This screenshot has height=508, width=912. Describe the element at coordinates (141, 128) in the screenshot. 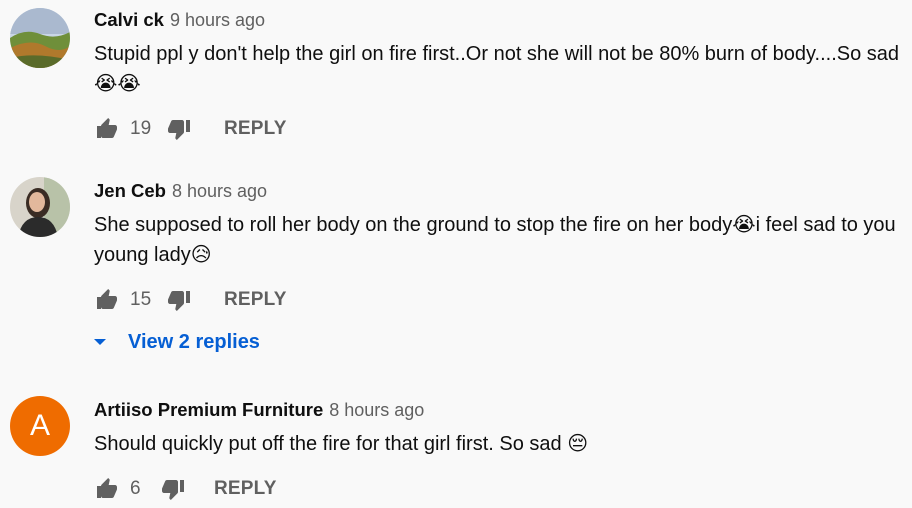

I see `like-count: 19` at that location.